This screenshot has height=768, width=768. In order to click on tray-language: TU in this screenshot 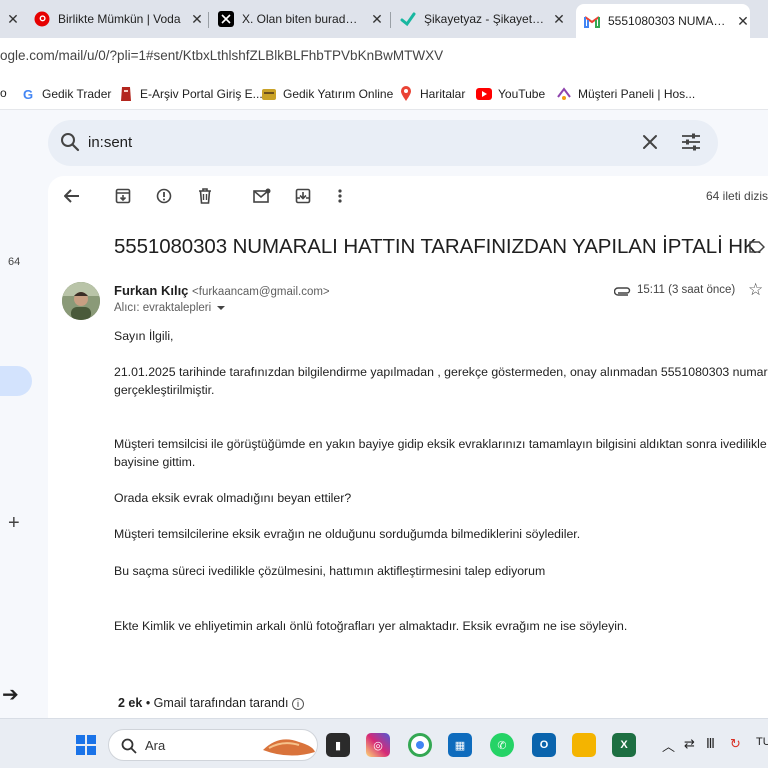, I will do `click(762, 742)`.